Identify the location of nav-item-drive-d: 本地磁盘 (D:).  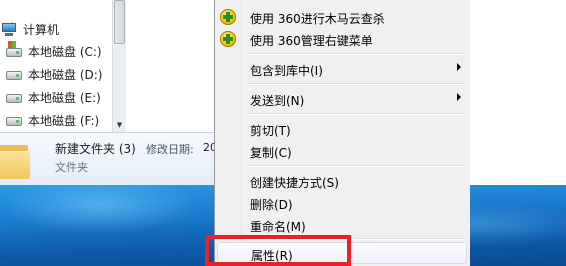
(54, 74).